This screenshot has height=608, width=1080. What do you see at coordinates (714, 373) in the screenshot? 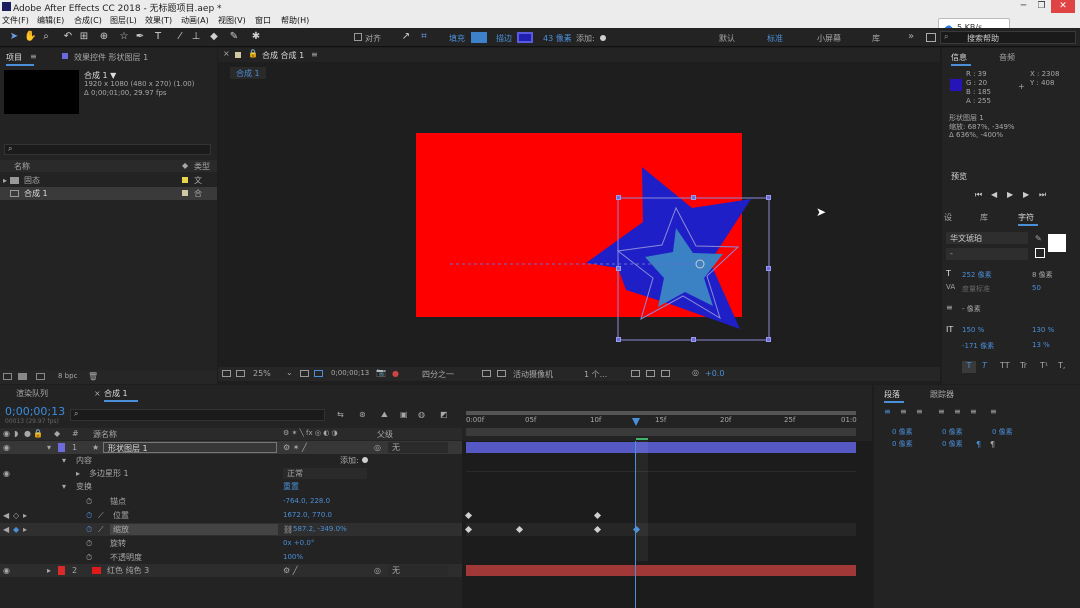
I see `exposure-value: +0.0` at bounding box center [714, 373].